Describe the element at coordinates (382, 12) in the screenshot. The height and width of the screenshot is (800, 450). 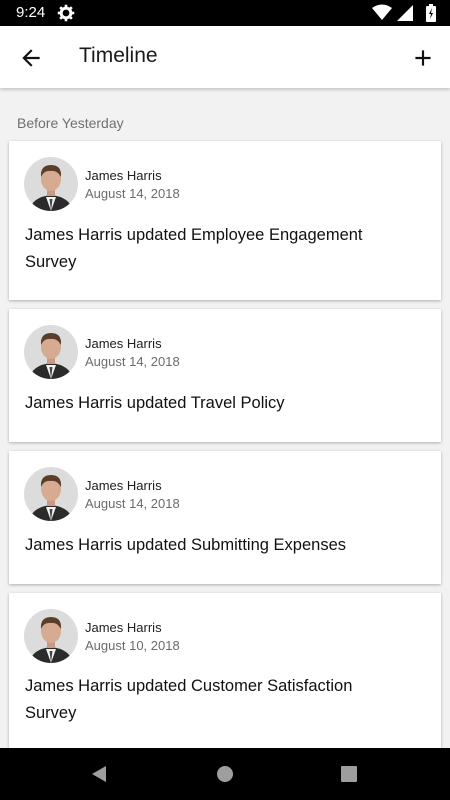
I see `wifi-icon` at that location.